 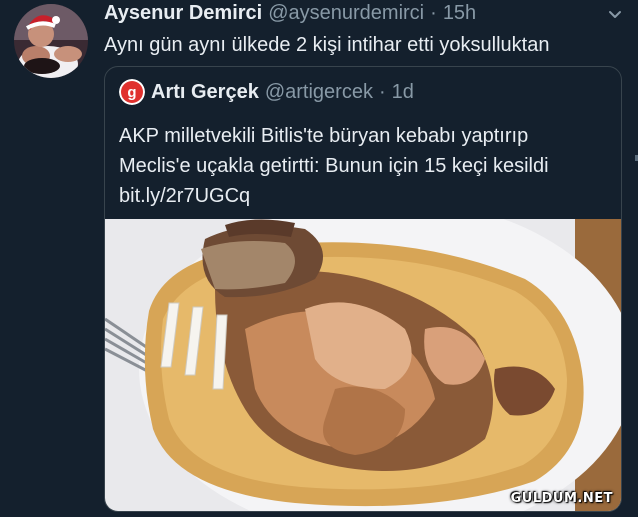 What do you see at coordinates (205, 92) in the screenshot?
I see `quoted-author-display-name: Artı Gerçek` at bounding box center [205, 92].